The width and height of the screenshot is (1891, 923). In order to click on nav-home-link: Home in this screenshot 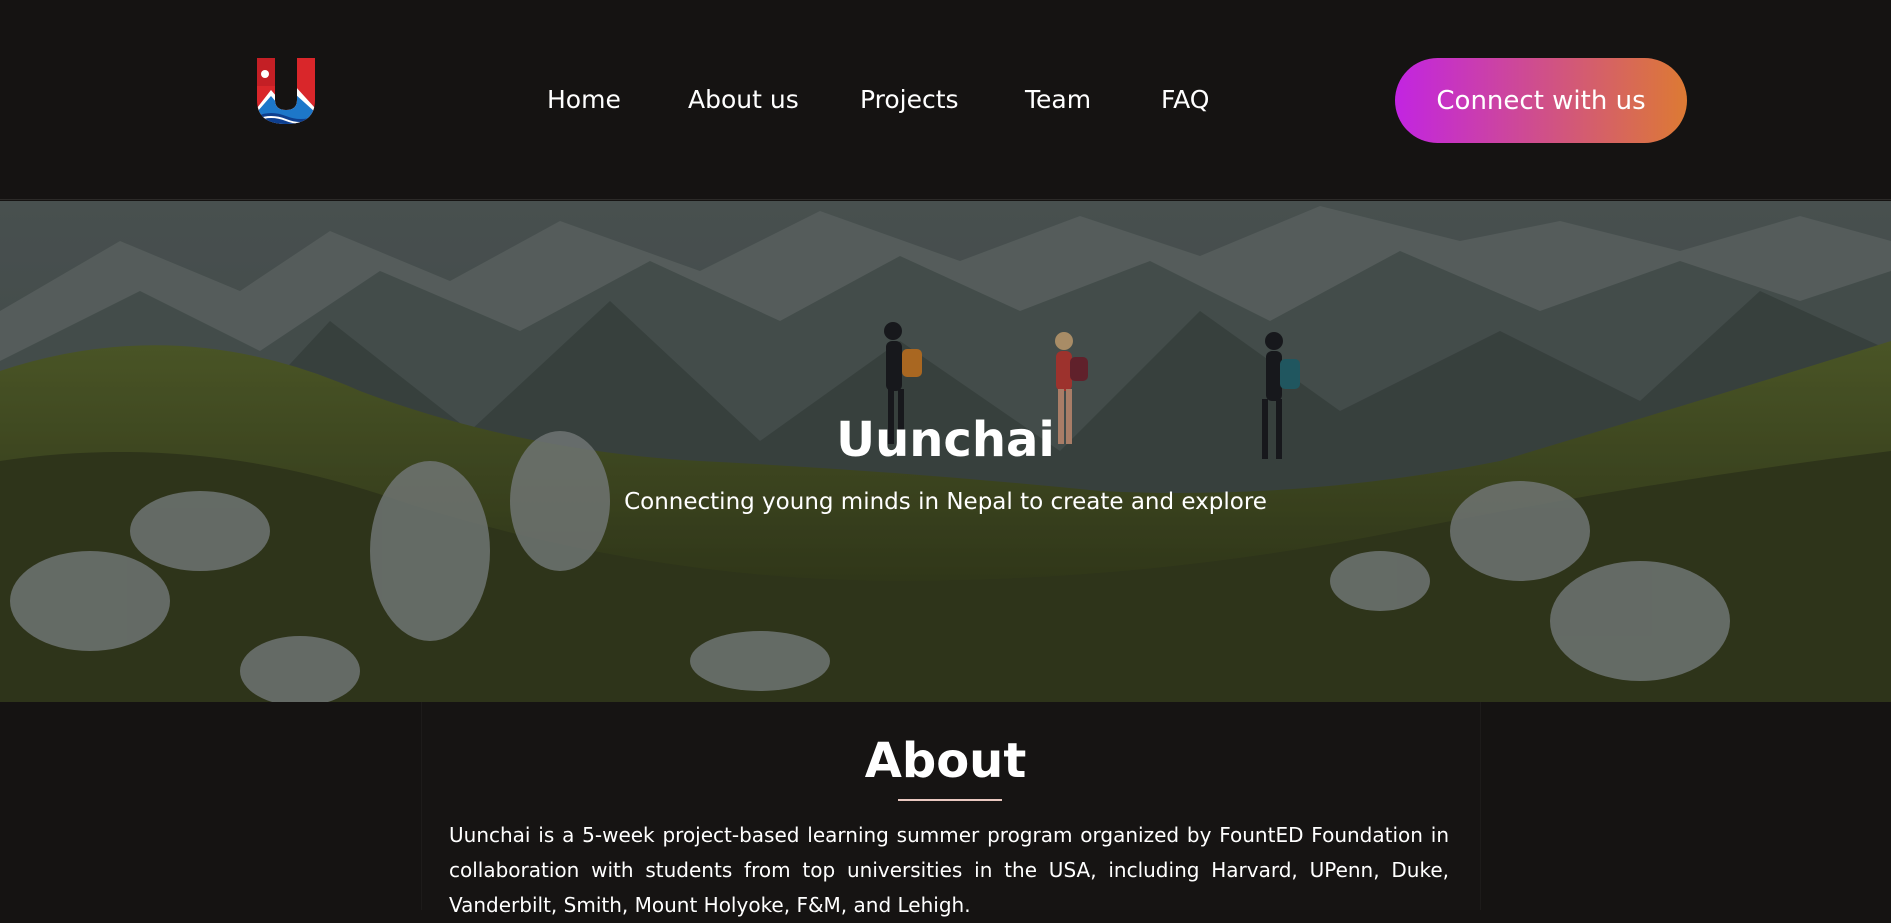, I will do `click(584, 100)`.